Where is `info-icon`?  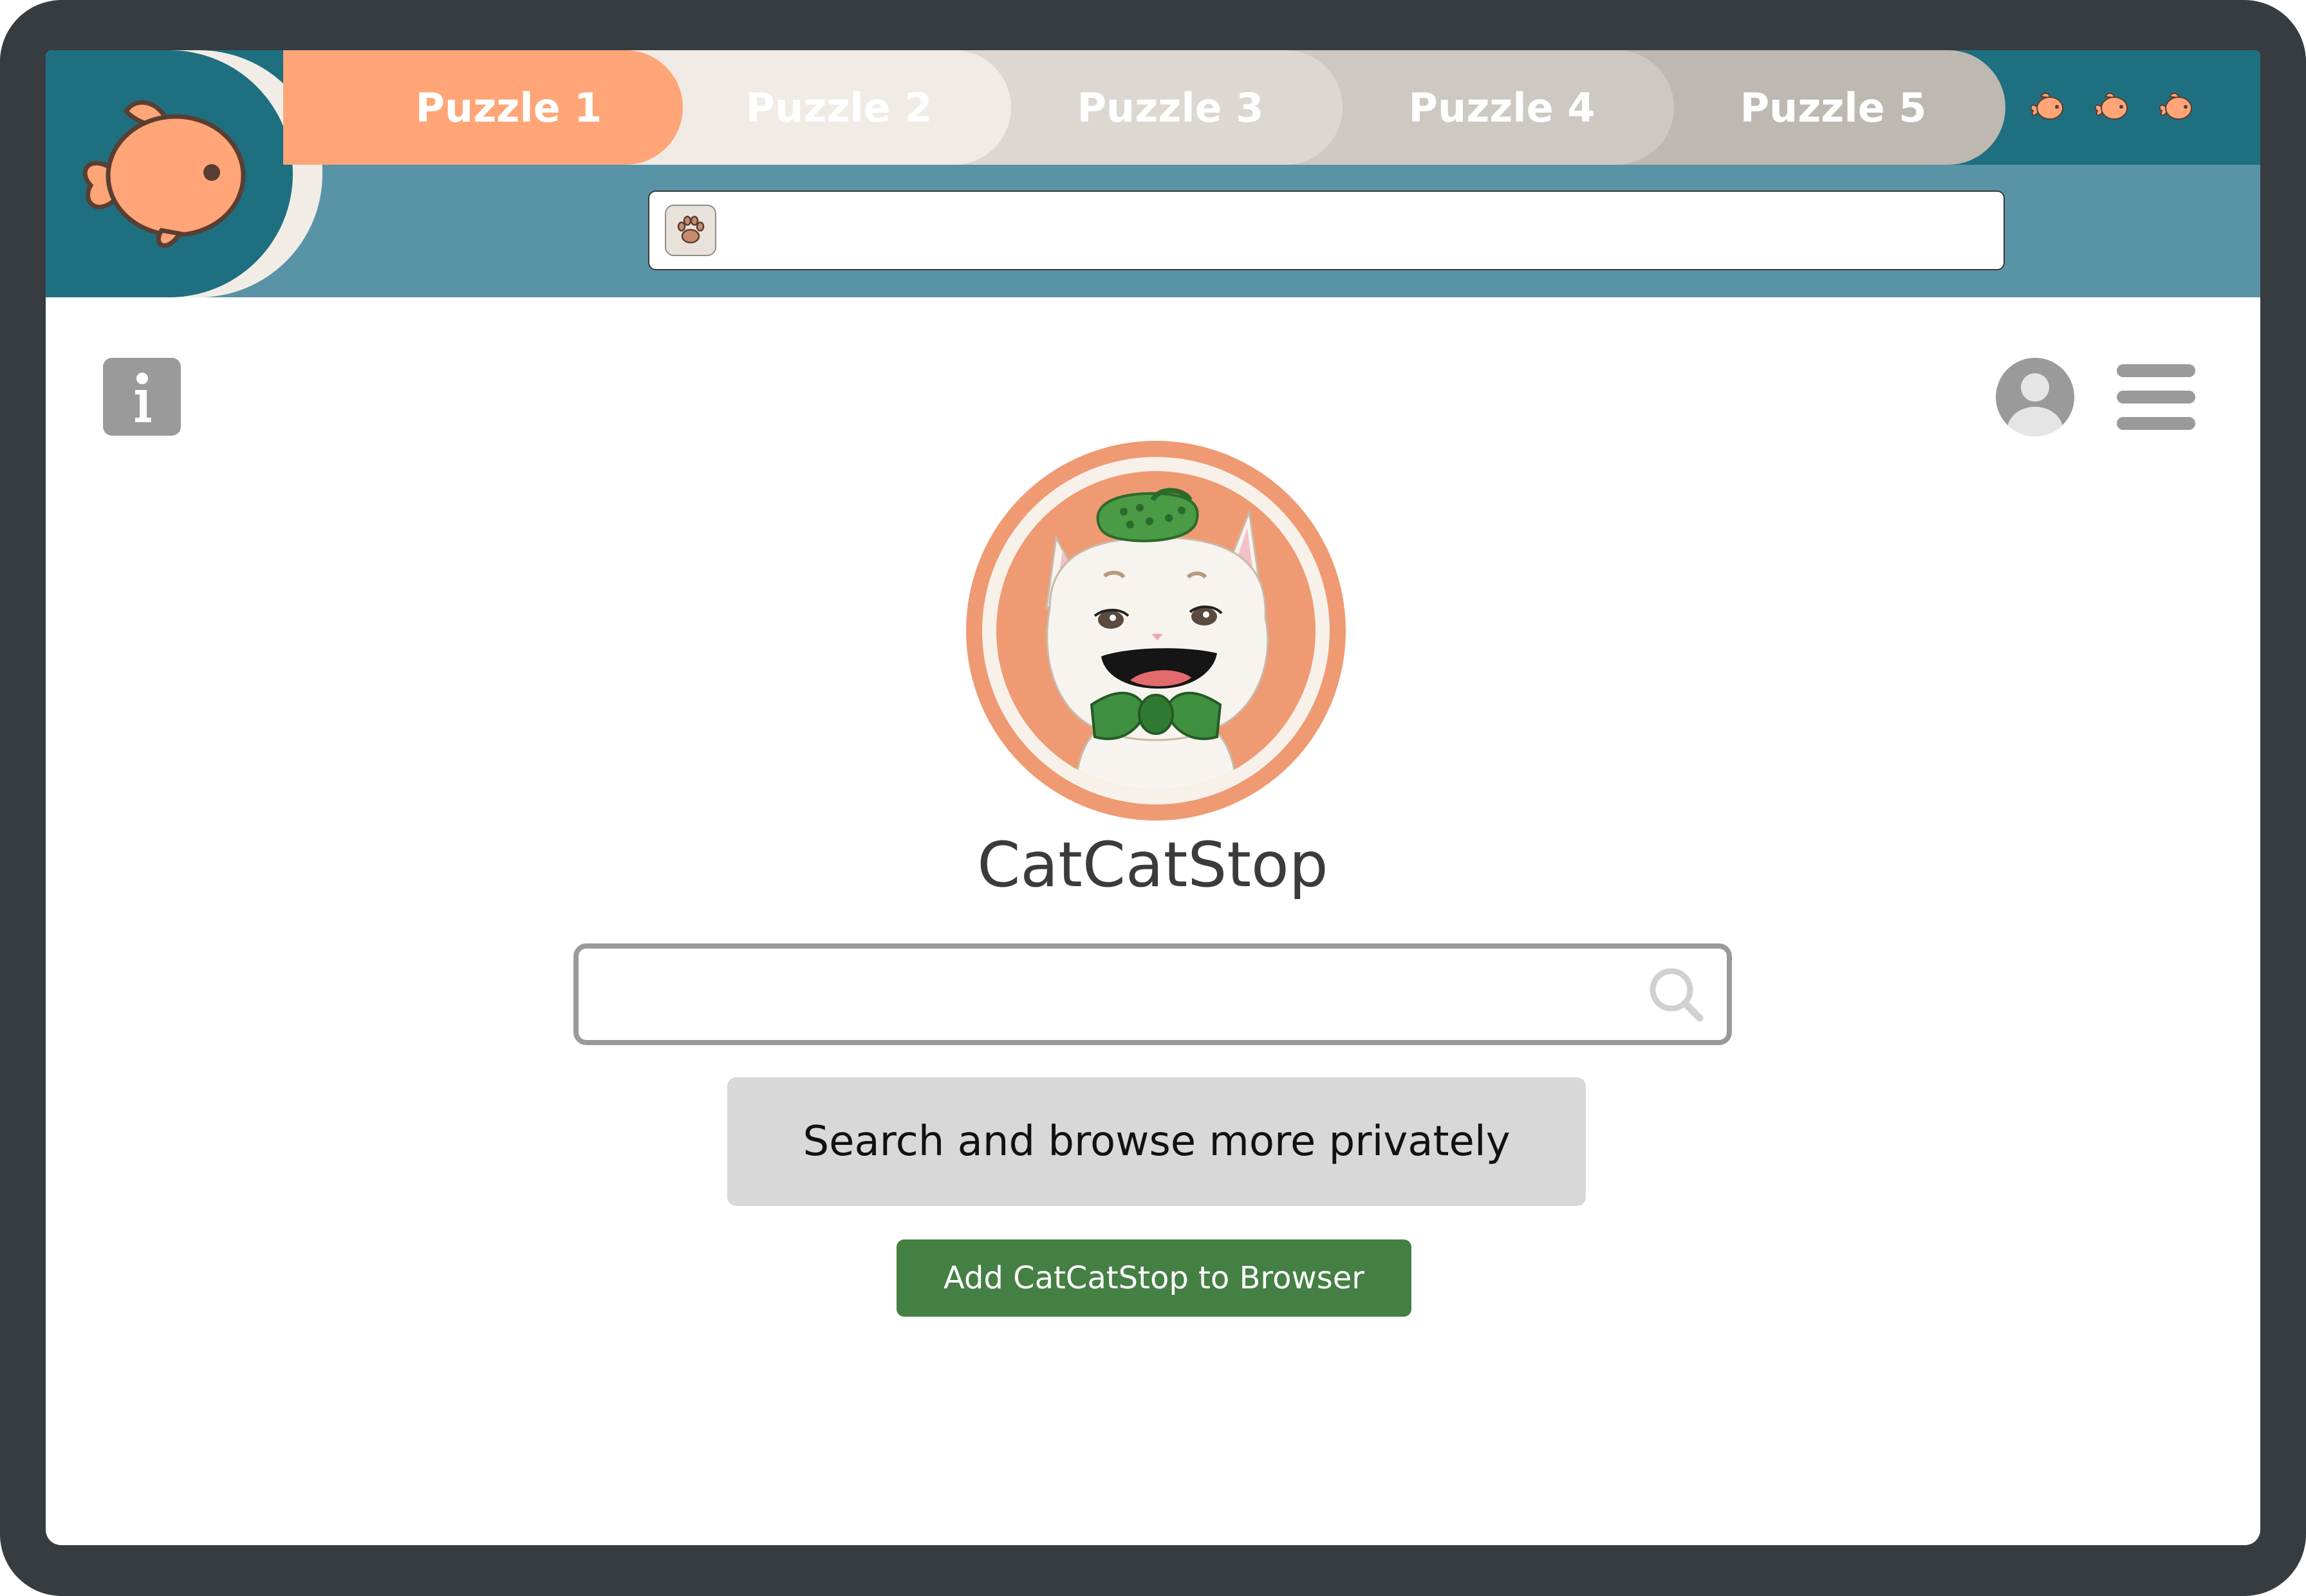 info-icon is located at coordinates (143, 397).